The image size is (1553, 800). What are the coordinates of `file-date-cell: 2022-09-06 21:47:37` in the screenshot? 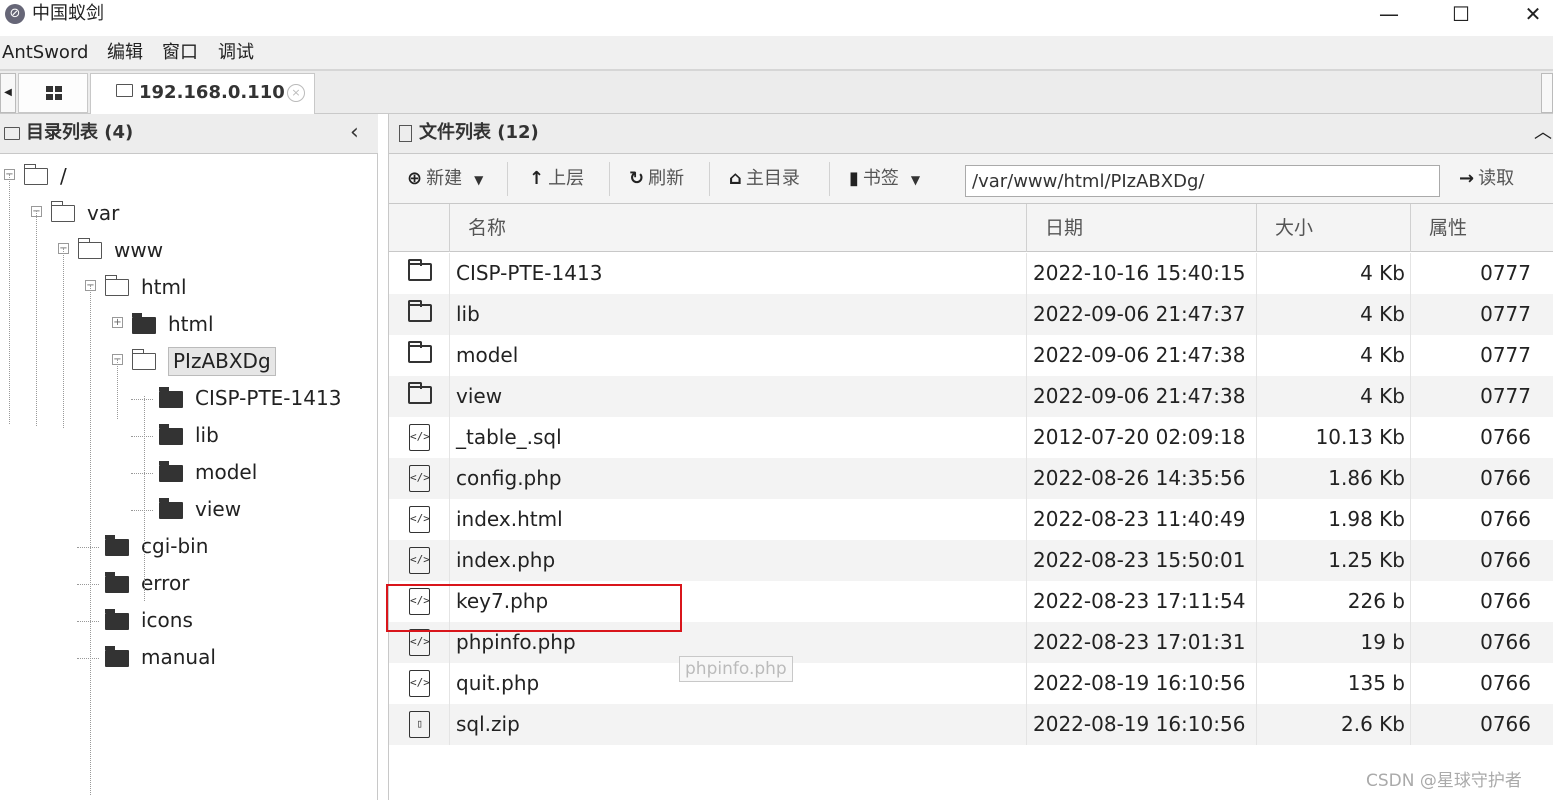 It's located at (1139, 314).